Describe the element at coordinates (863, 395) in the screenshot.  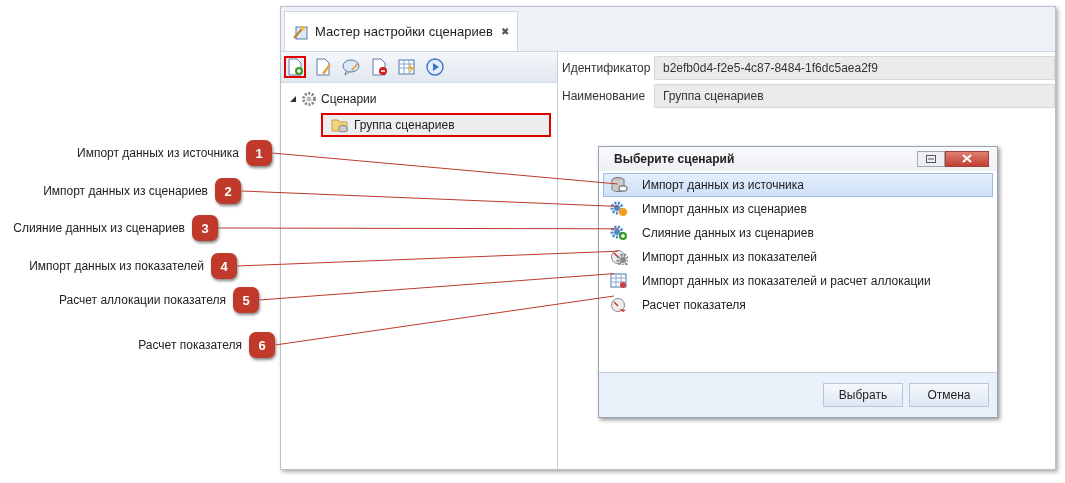
I see `dialog-button: Выбрать` at that location.